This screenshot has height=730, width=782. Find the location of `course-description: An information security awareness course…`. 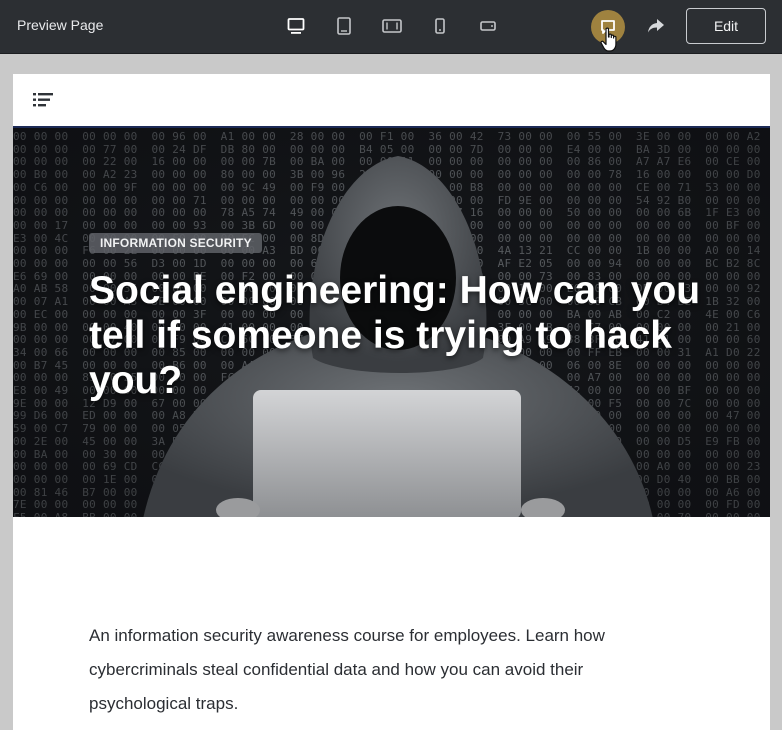

course-description: An information security awareness course… is located at coordinates (347, 669).